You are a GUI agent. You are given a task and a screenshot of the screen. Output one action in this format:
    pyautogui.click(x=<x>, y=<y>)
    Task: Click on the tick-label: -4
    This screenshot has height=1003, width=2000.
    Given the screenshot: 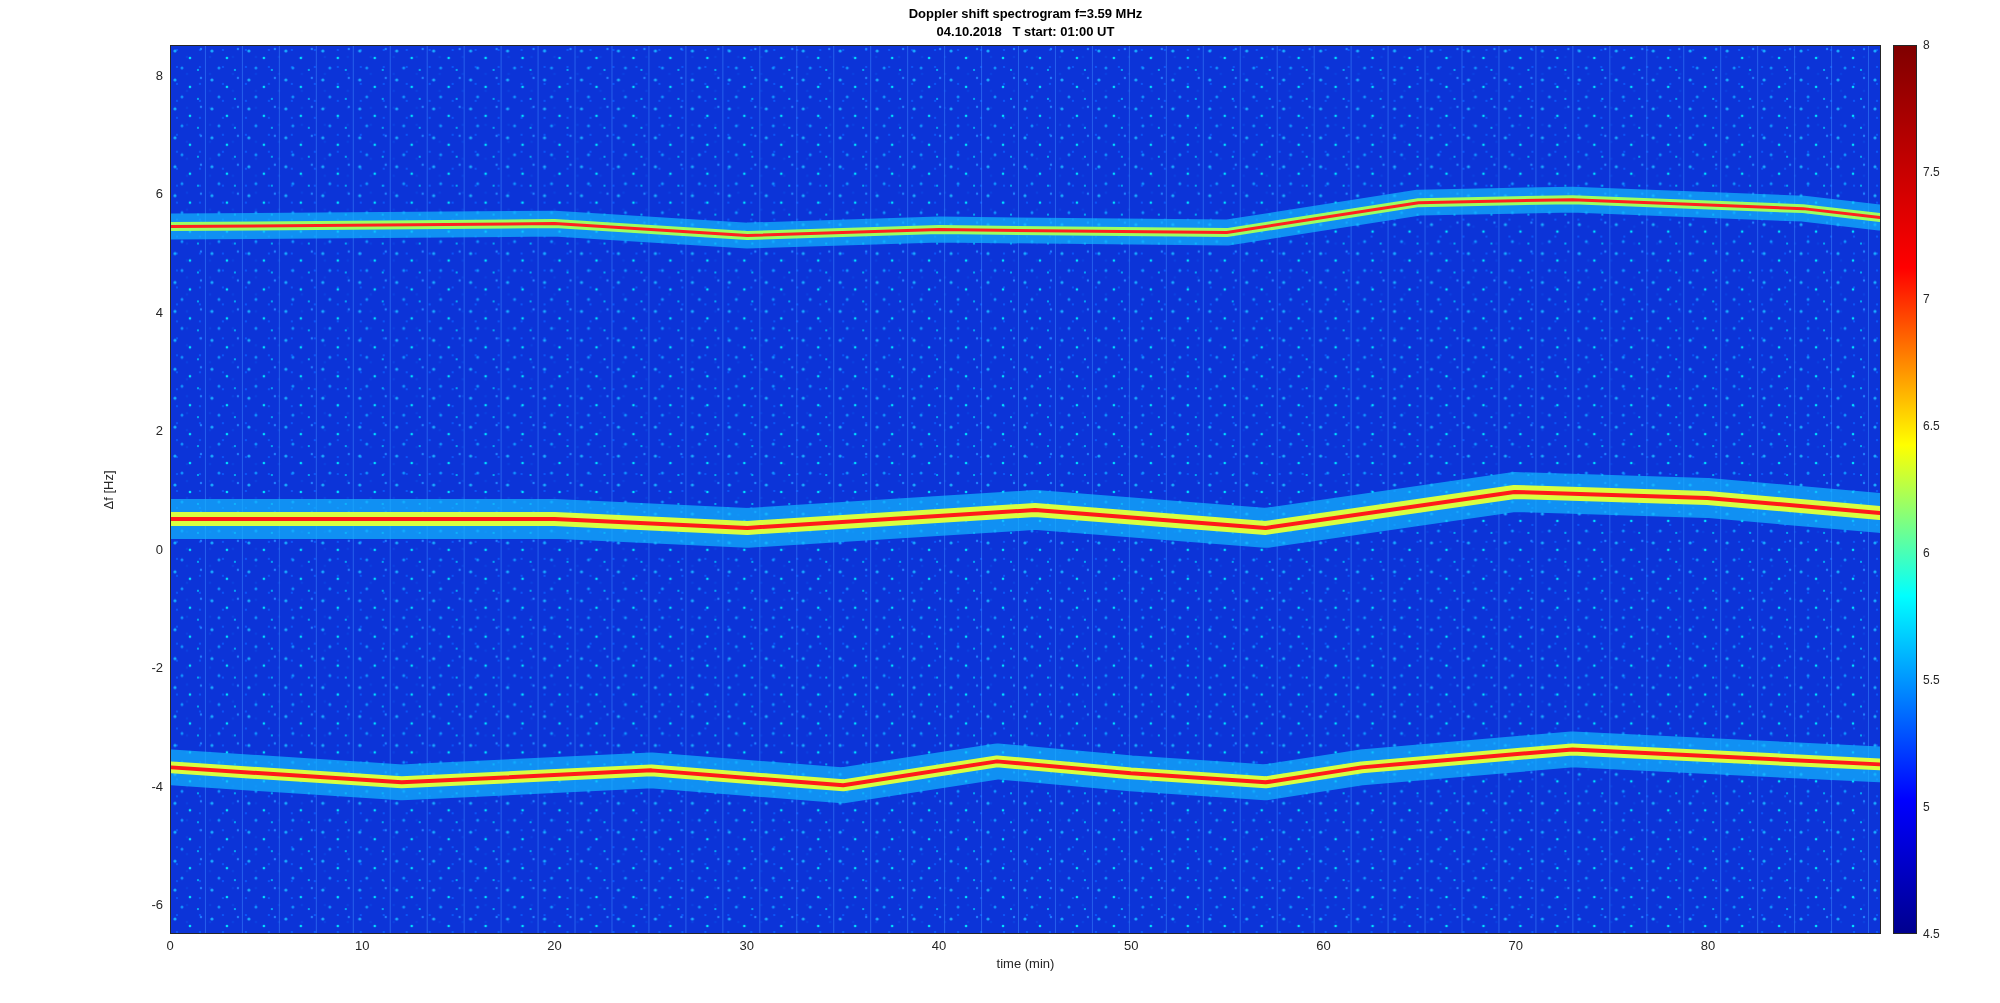 What is the action you would take?
    pyautogui.click(x=157, y=786)
    